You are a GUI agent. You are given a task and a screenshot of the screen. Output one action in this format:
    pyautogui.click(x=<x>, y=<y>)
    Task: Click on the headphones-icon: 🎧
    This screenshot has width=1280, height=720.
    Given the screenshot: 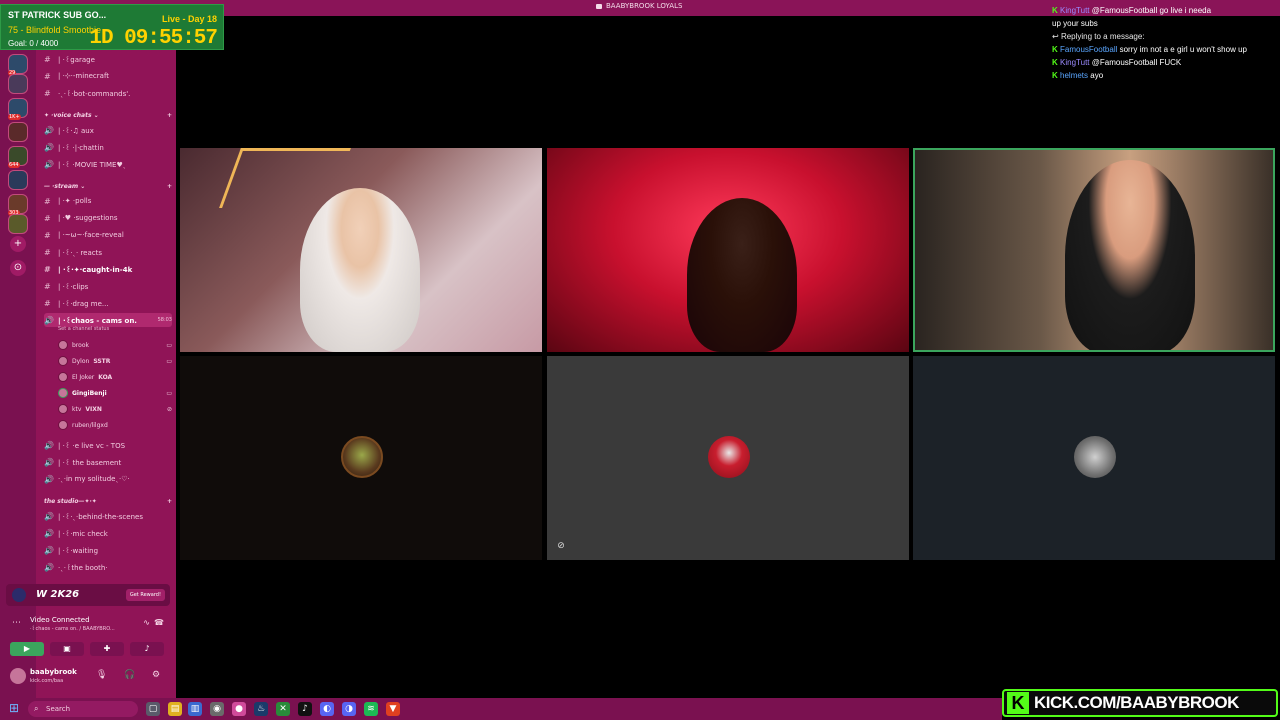 What is the action you would take?
    pyautogui.click(x=129, y=675)
    